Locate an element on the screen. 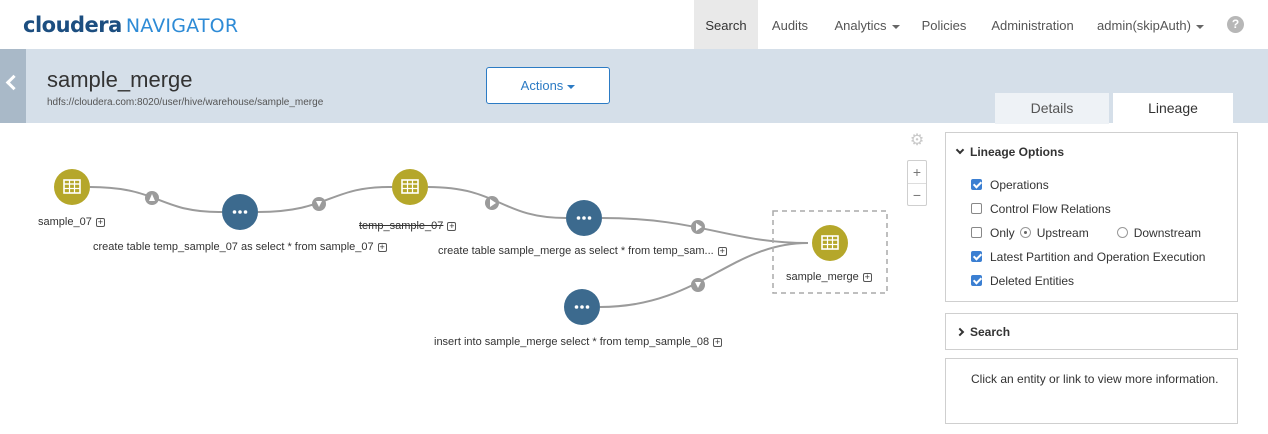 The height and width of the screenshot is (434, 1268). gear-icon: ⚙ is located at coordinates (917, 141).